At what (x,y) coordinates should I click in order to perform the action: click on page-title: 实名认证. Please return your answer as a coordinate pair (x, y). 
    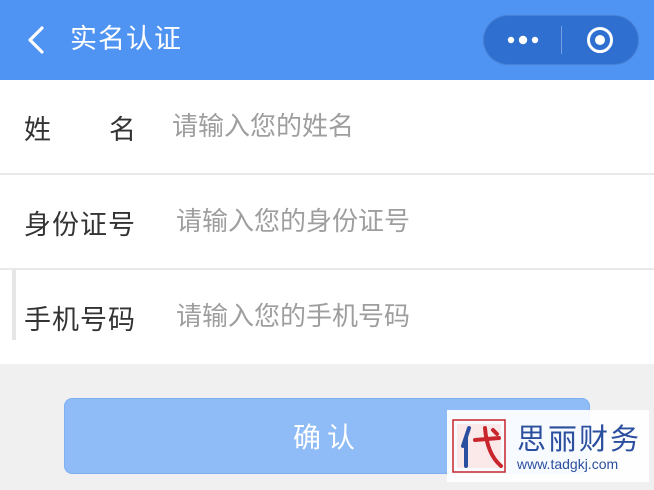
    Looking at the image, I should click on (126, 39).